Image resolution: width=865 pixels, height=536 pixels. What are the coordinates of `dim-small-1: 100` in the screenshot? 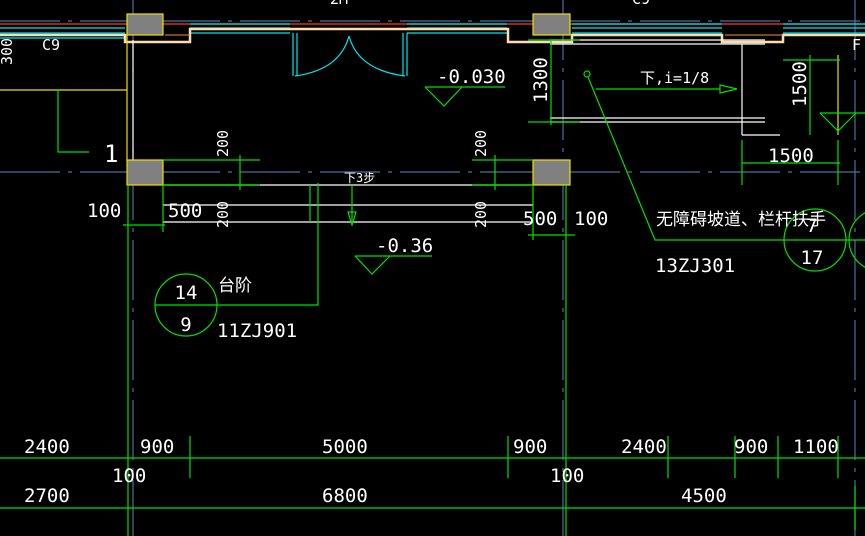 It's located at (567, 476).